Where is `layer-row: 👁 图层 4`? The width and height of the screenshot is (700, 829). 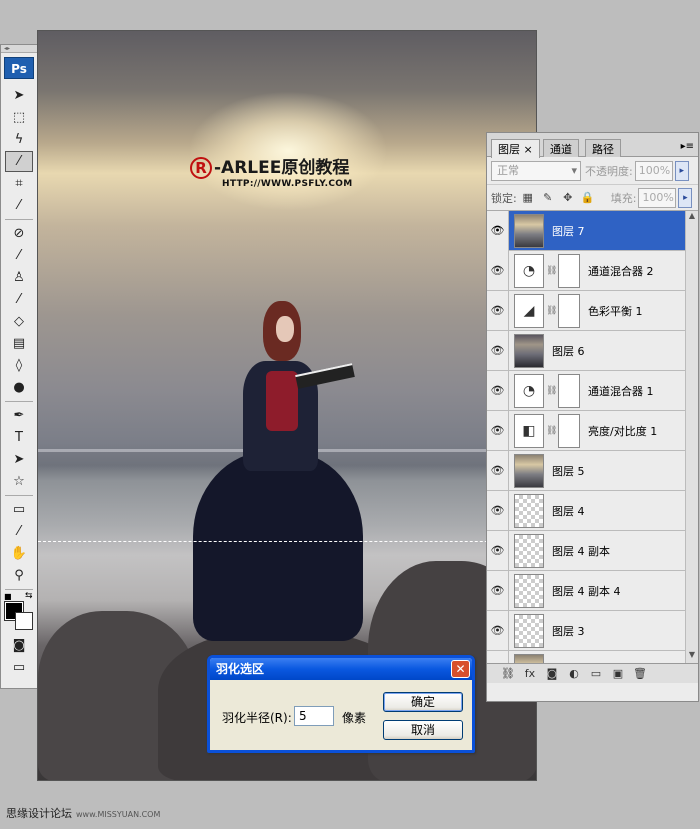 layer-row: 👁 图层 4 is located at coordinates (592, 510).